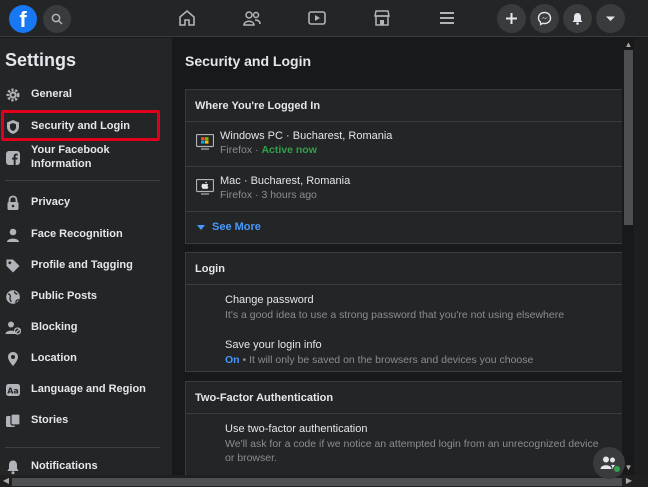 The height and width of the screenshot is (487, 648). I want to click on sidebar-item-profile-and-tagging: Profile and Tagging, so click(86, 266).